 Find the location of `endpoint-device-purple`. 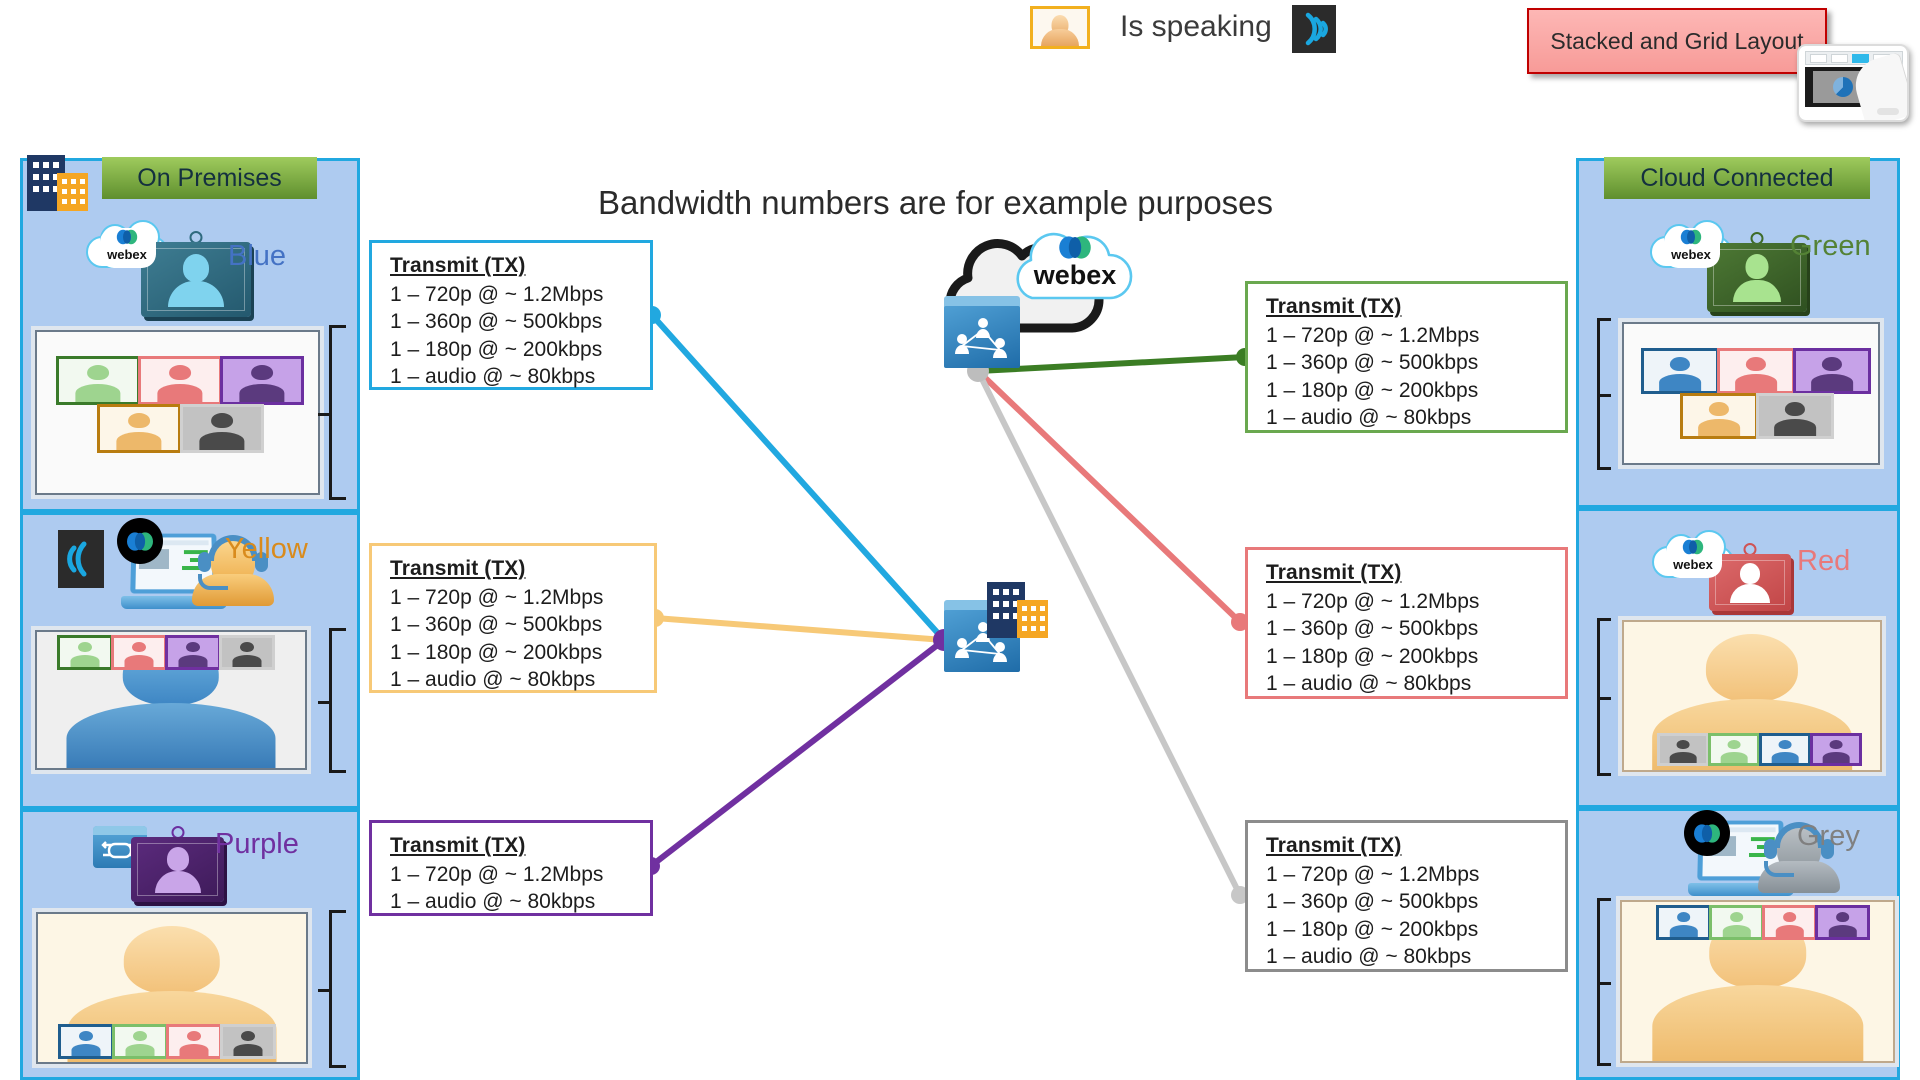

endpoint-device-purple is located at coordinates (177, 864).